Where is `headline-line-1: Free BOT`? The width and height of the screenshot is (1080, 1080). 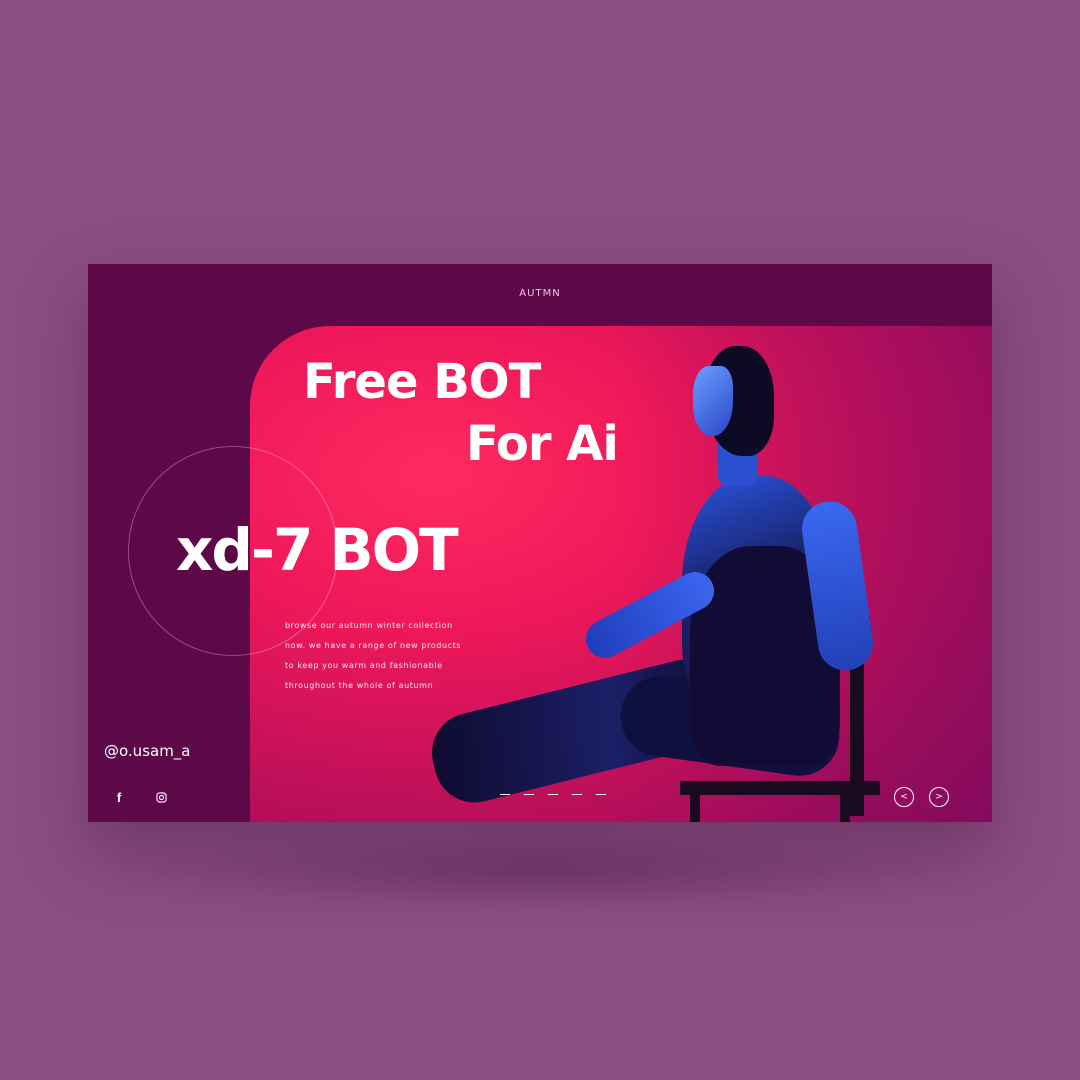
headline-line-1: Free BOT is located at coordinates (422, 382).